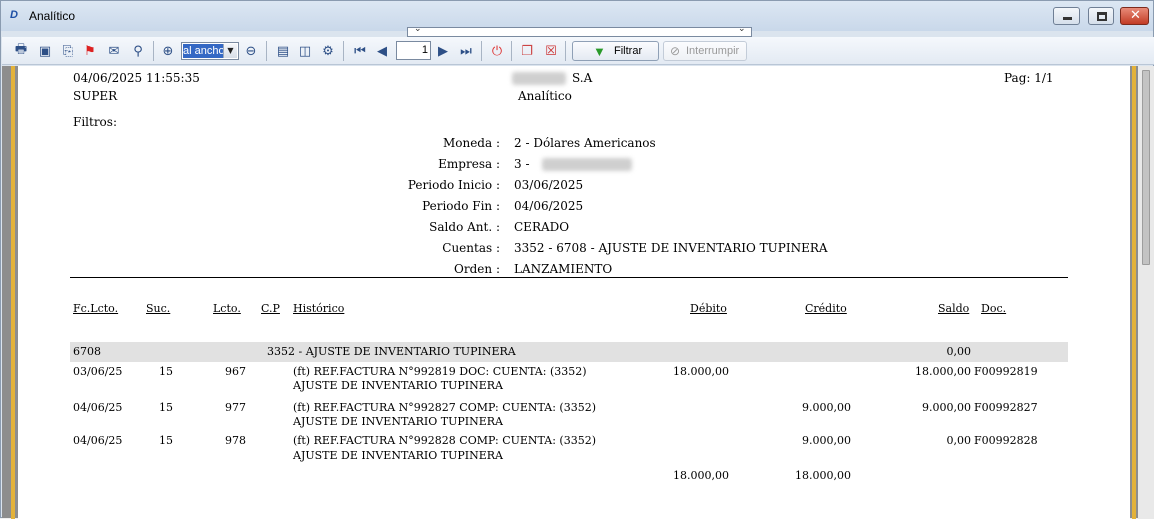 This screenshot has height=519, width=1154. I want to click on row-doc: F00992828, so click(1006, 440).